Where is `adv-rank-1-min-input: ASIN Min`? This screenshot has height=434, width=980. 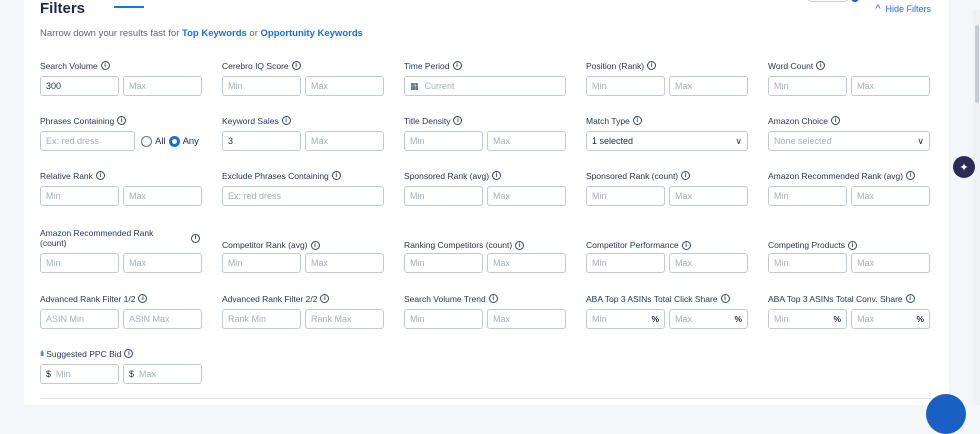
adv-rank-1-min-input: ASIN Min is located at coordinates (79, 319).